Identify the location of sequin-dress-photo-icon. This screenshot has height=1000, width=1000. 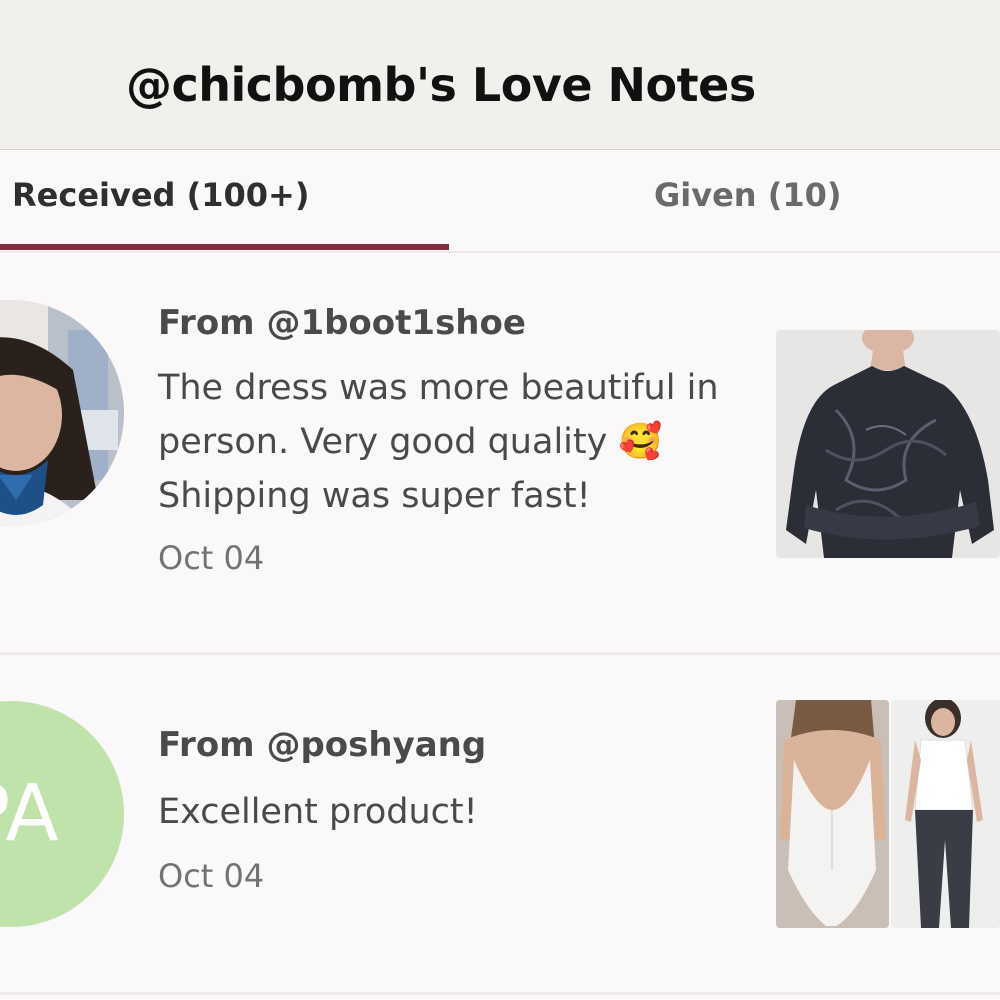
(888, 444).